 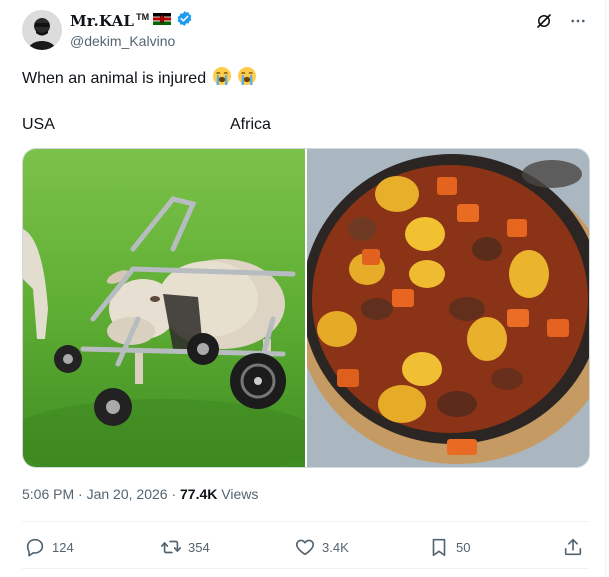 I want to click on divider-top, so click(x=305, y=521).